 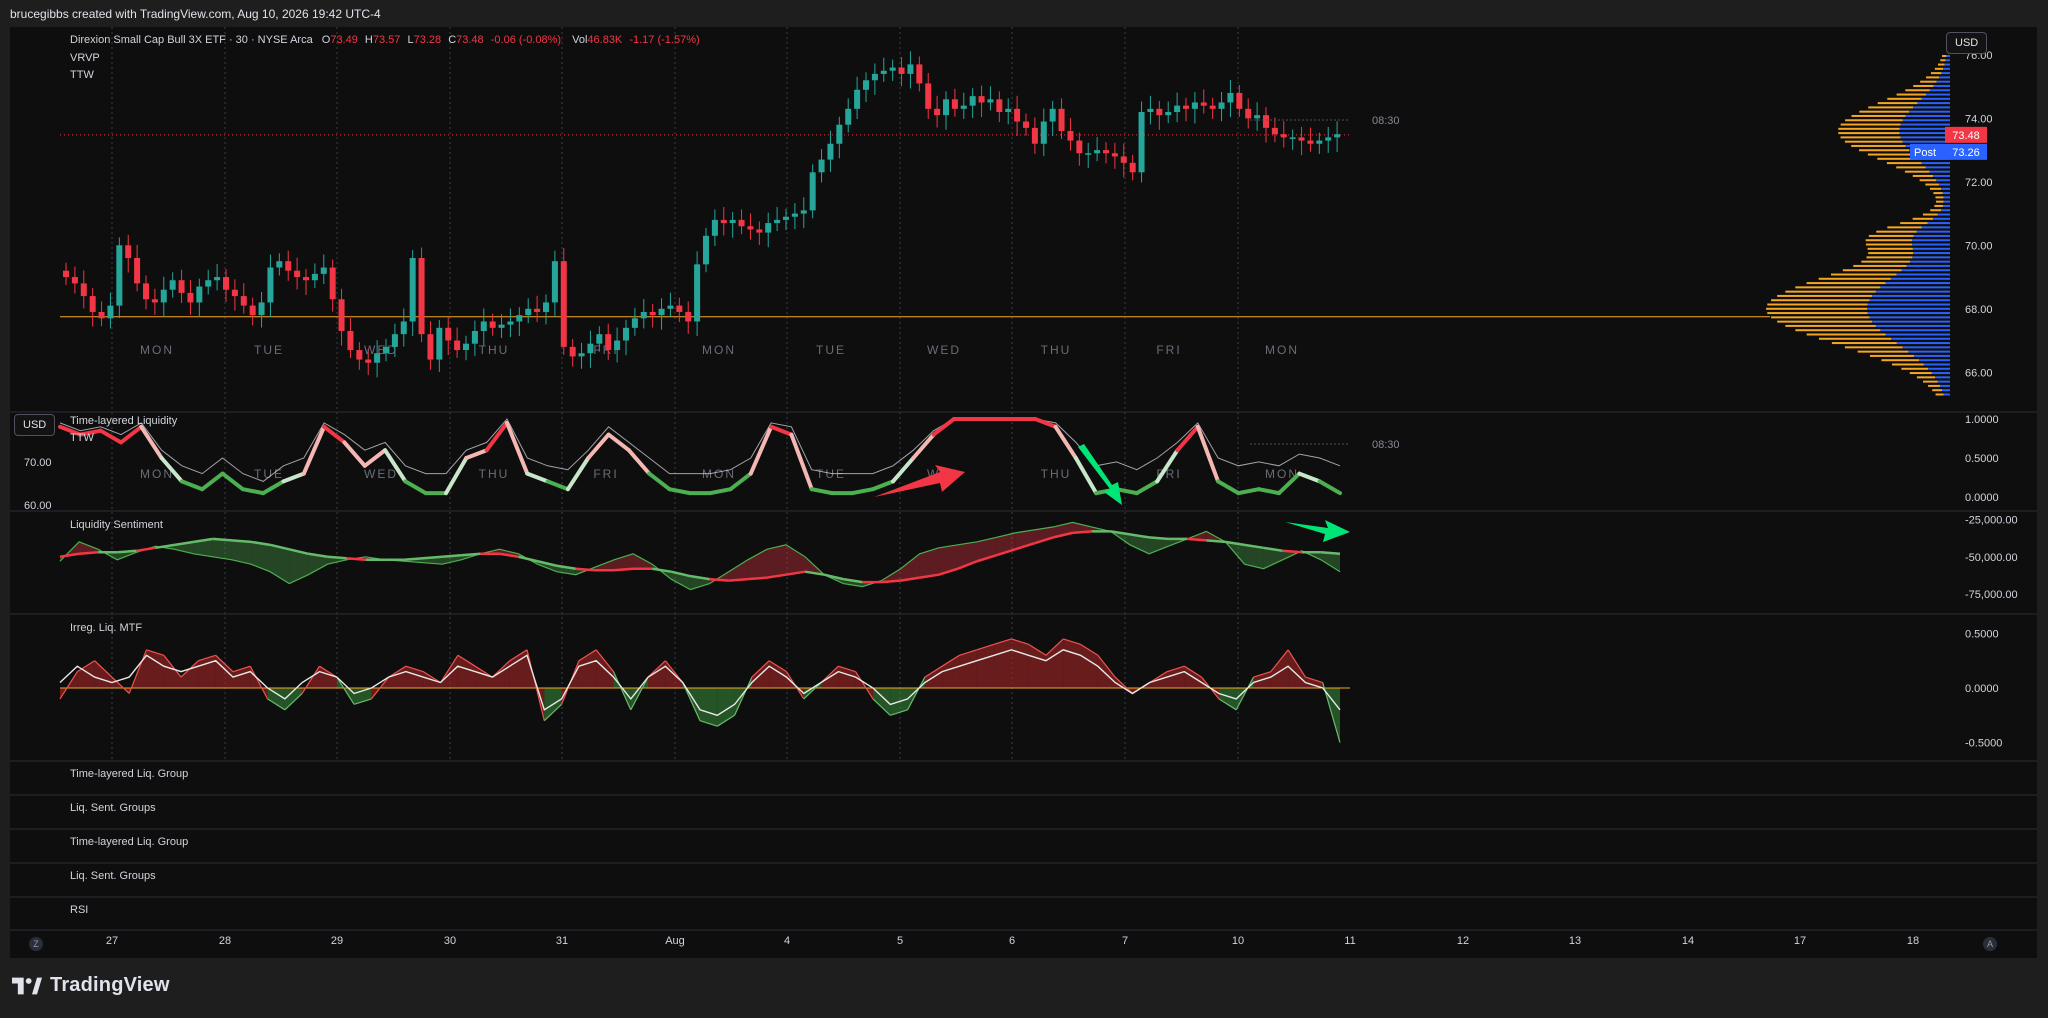 I want to click on auto-scale-button: A, so click(x=1990, y=944).